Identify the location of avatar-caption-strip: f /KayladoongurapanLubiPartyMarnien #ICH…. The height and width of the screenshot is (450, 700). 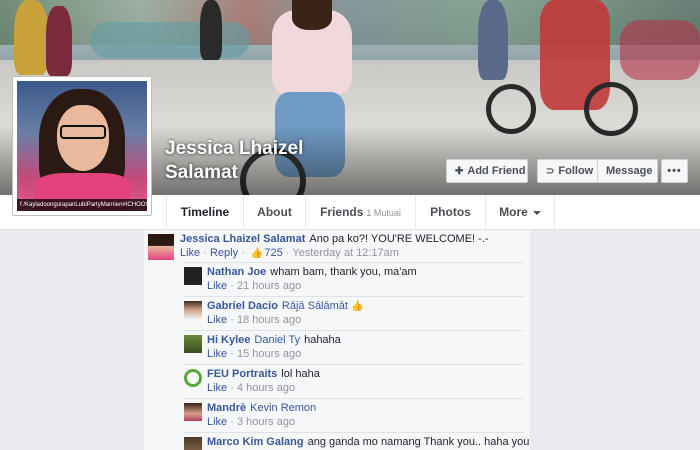
(82, 205).